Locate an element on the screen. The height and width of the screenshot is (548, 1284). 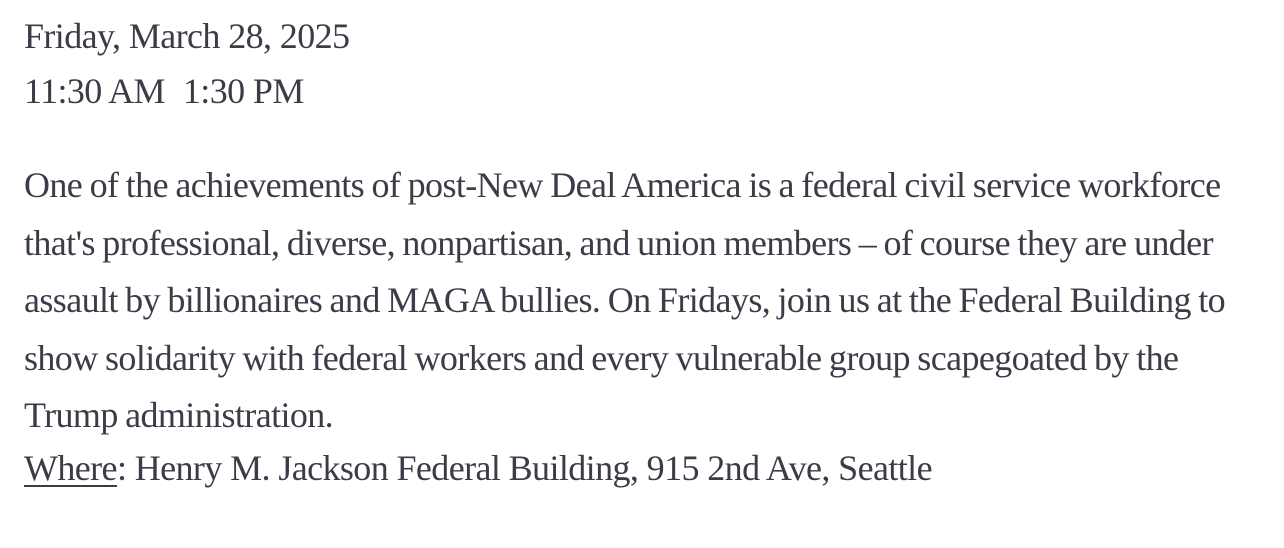
event-date: Friday, March 28, 2025 is located at coordinates (187, 36).